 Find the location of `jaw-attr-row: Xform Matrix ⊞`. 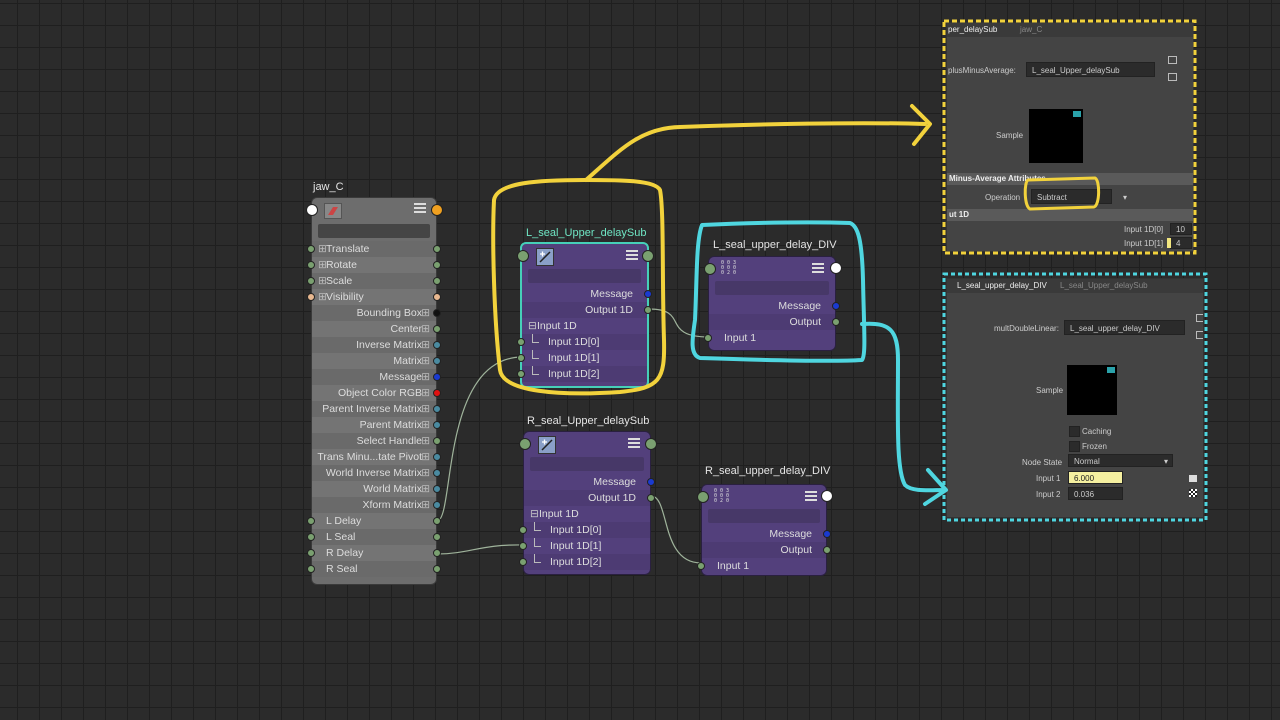

jaw-attr-row: Xform Matrix ⊞ is located at coordinates (376, 505).